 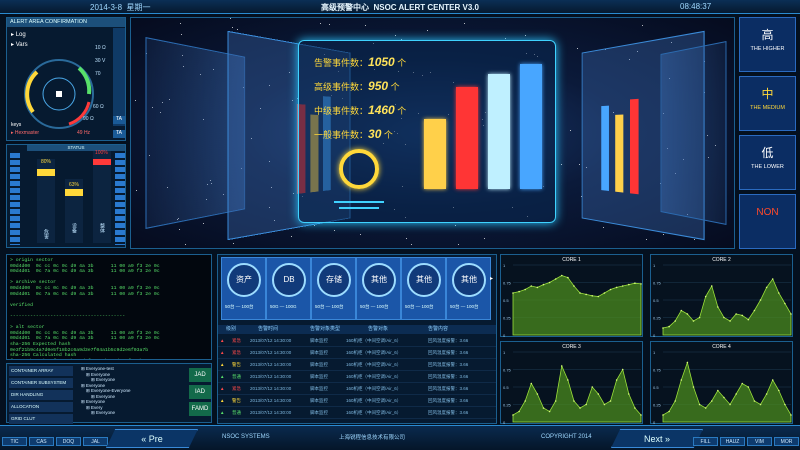 What do you see at coordinates (41, 395) in the screenshot?
I see `tree-menu-item: DIR HANDLING` at bounding box center [41, 395].